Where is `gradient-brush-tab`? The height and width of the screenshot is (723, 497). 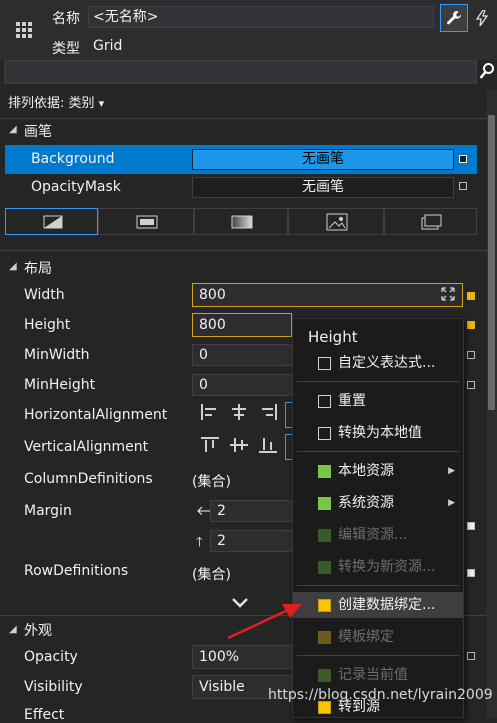
gradient-brush-tab is located at coordinates (241, 221).